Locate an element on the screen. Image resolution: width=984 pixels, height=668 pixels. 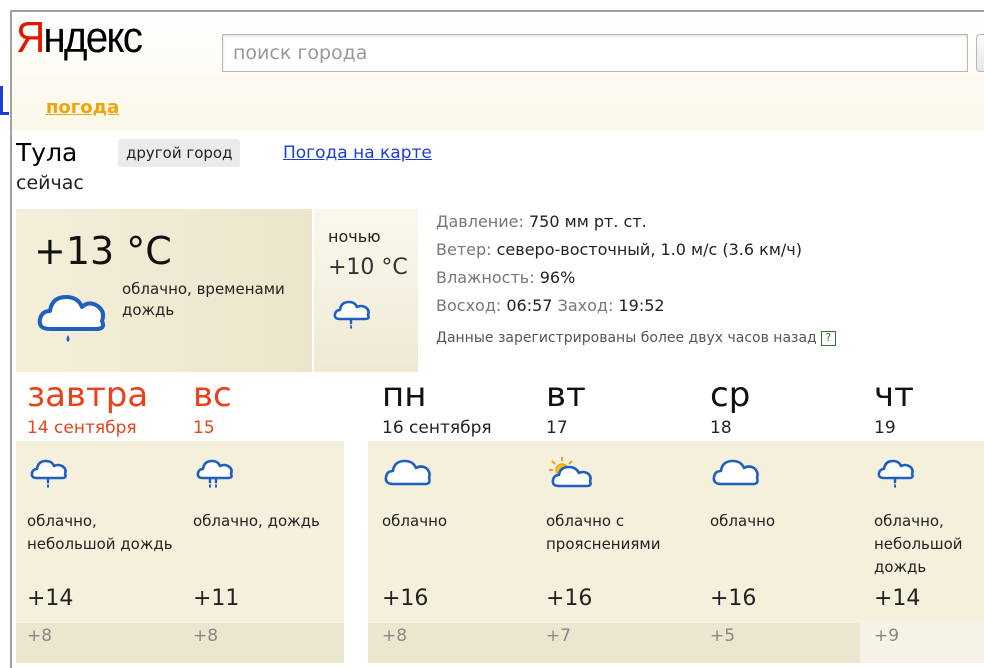
other-city-button: другой город is located at coordinates (179, 153).